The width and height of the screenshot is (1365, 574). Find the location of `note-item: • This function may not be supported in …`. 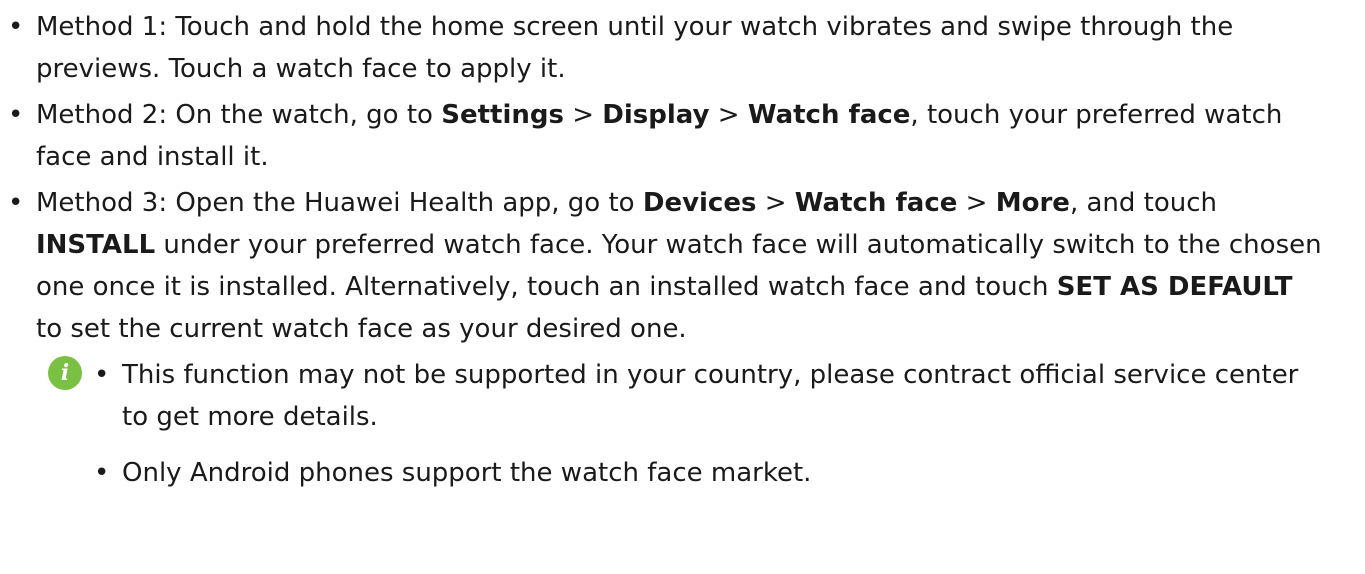

note-item: • This function may not be supported in … is located at coordinates (656, 396).